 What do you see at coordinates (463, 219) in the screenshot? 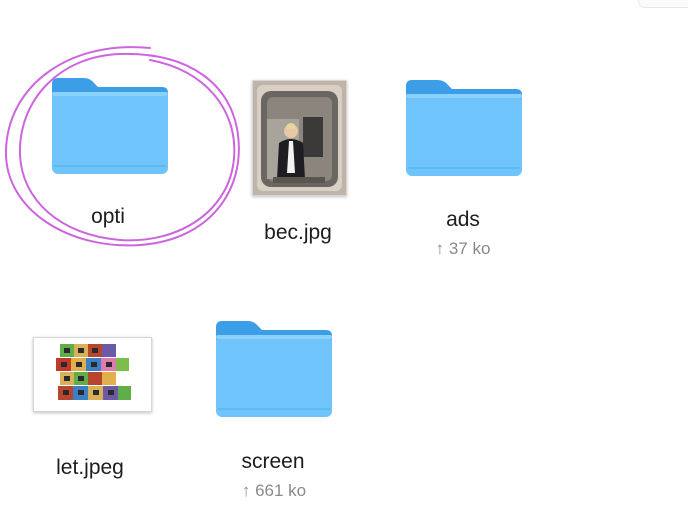
I see `file-name: ads` at bounding box center [463, 219].